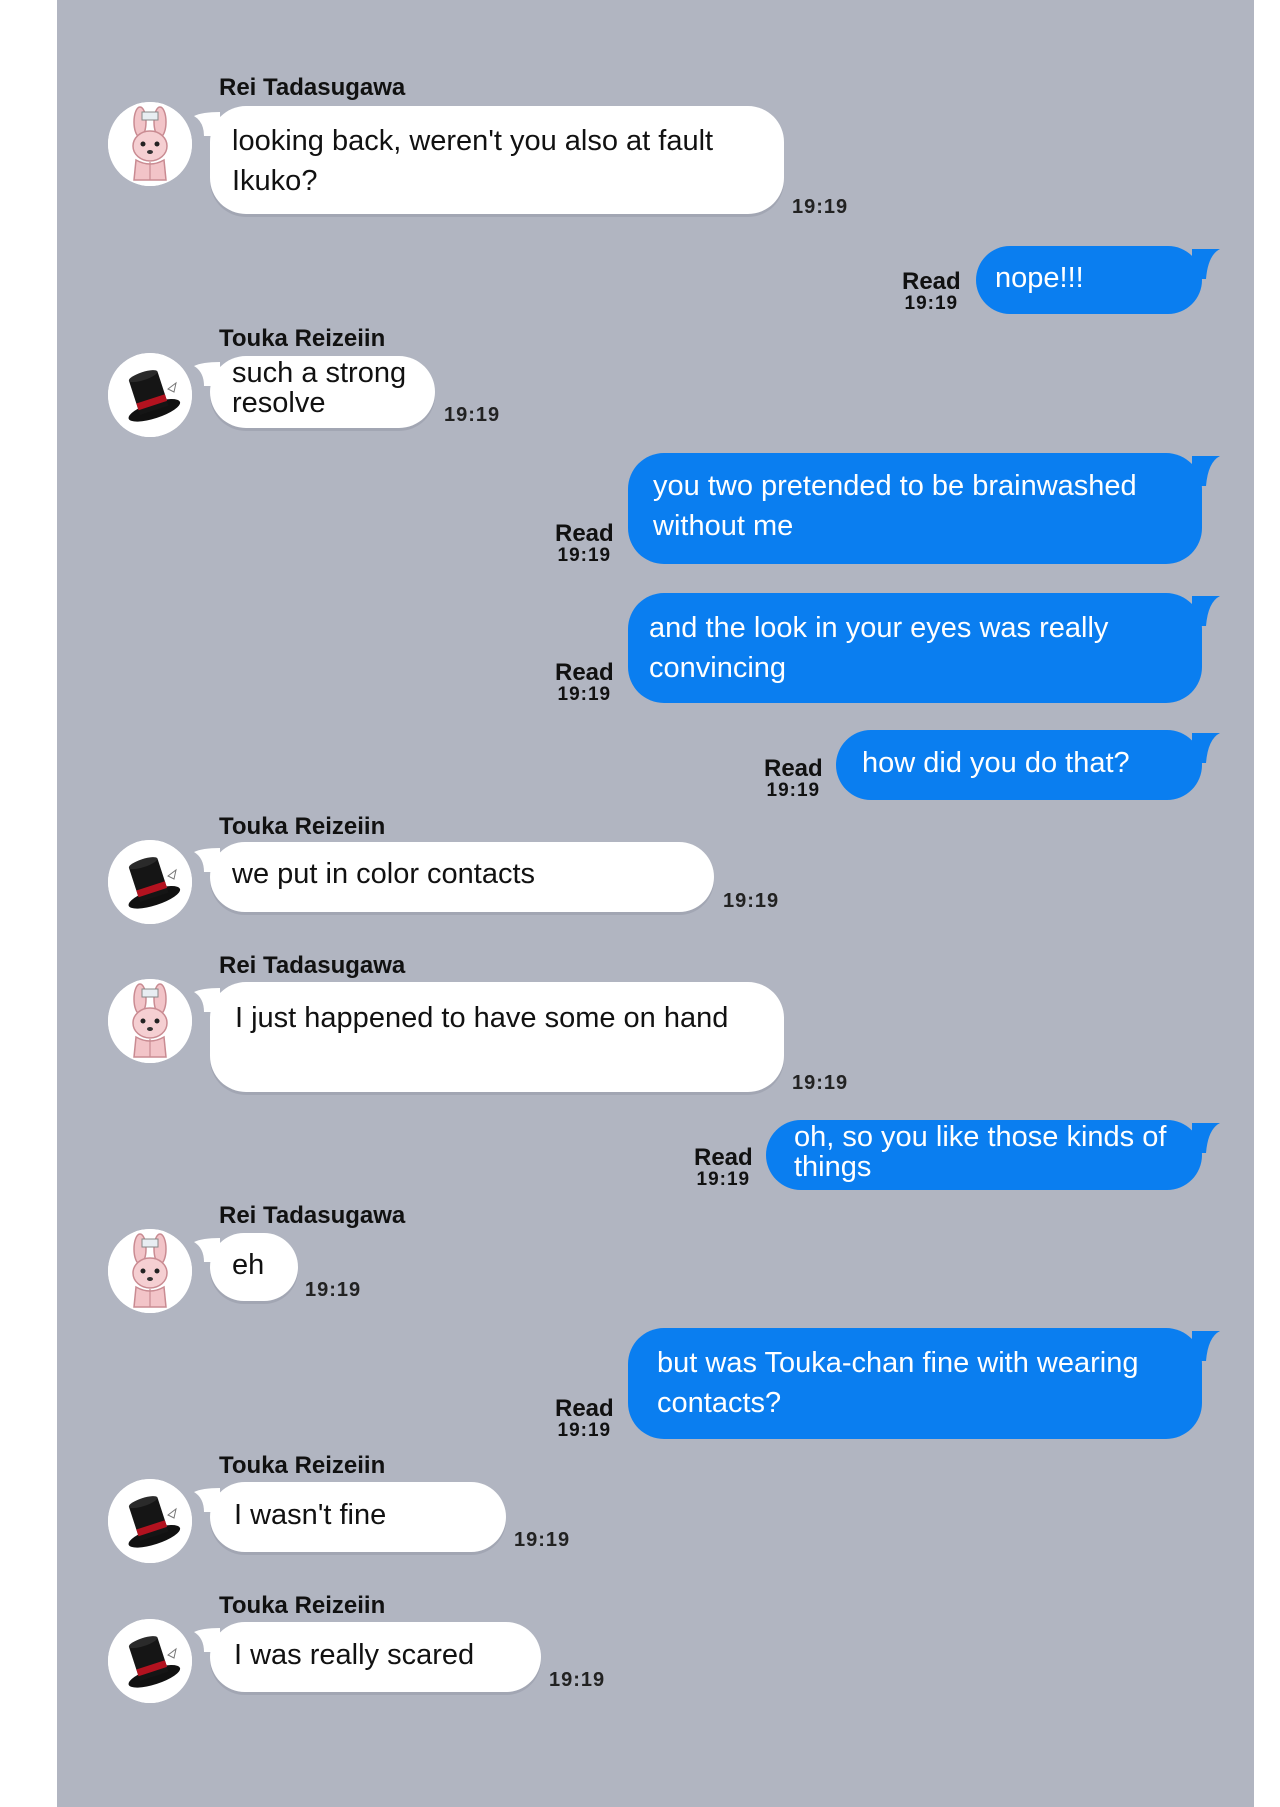 The height and width of the screenshot is (1807, 1280). Describe the element at coordinates (497, 1037) in the screenshot. I see `message-bubble: I just happened to have some on hand` at that location.